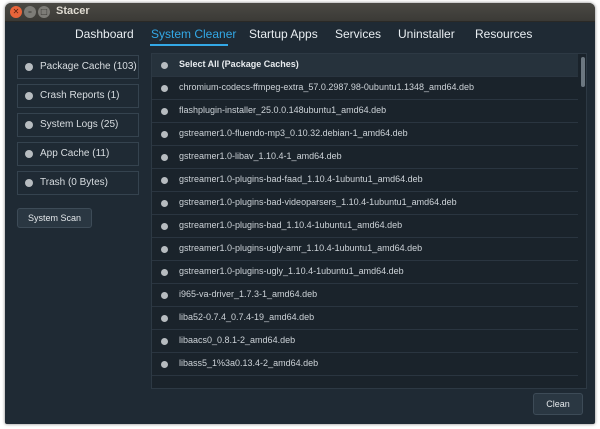 This screenshot has width=600, height=429. Describe the element at coordinates (358, 34) in the screenshot. I see `tab-services: Services` at that location.